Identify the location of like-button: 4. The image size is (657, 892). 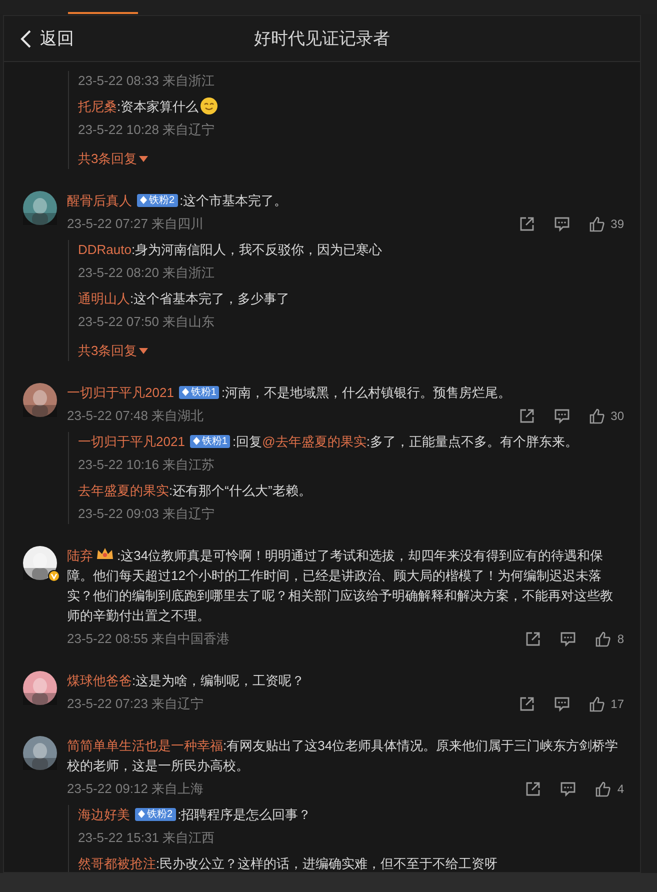
(609, 789).